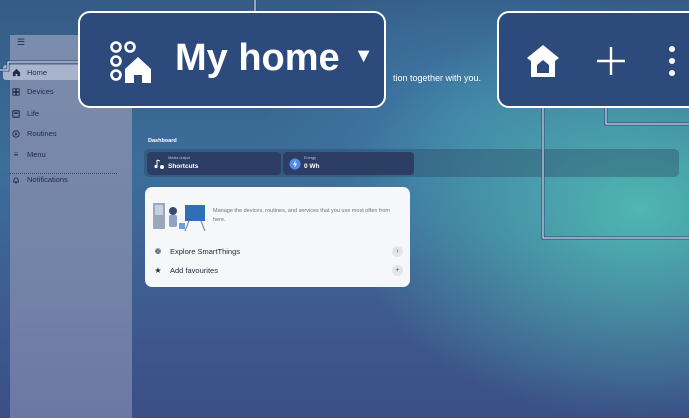 This screenshot has width=689, height=418. I want to click on more-options-icon, so click(672, 61).